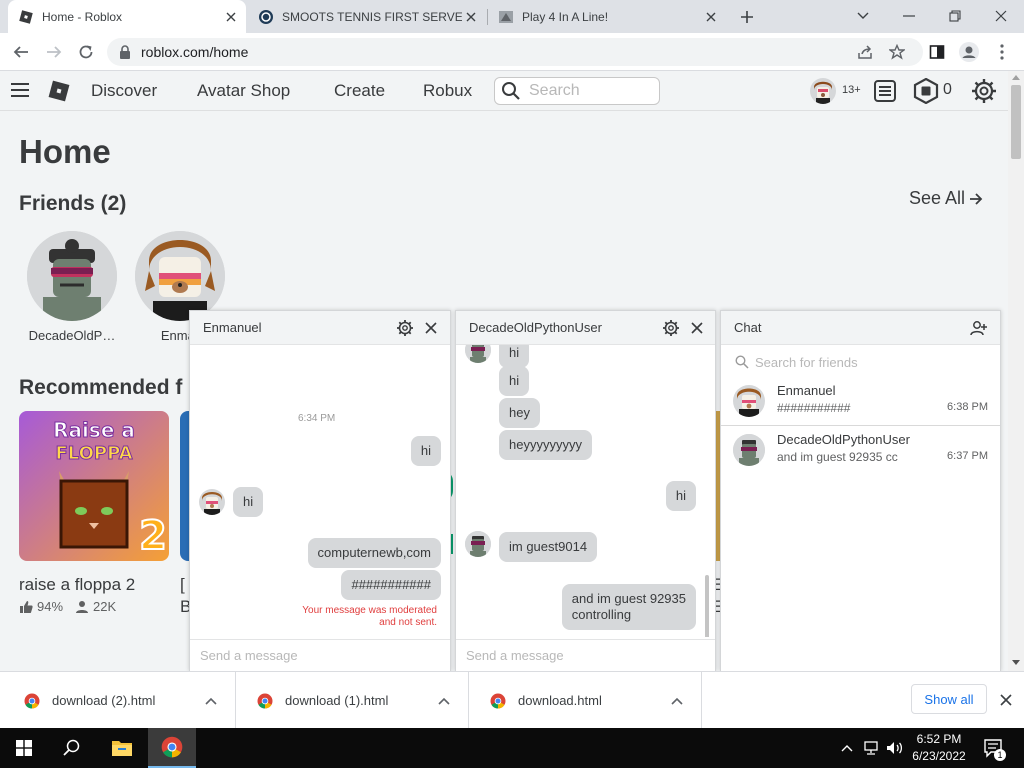  I want to click on browser-menu-icon, so click(1002, 52).